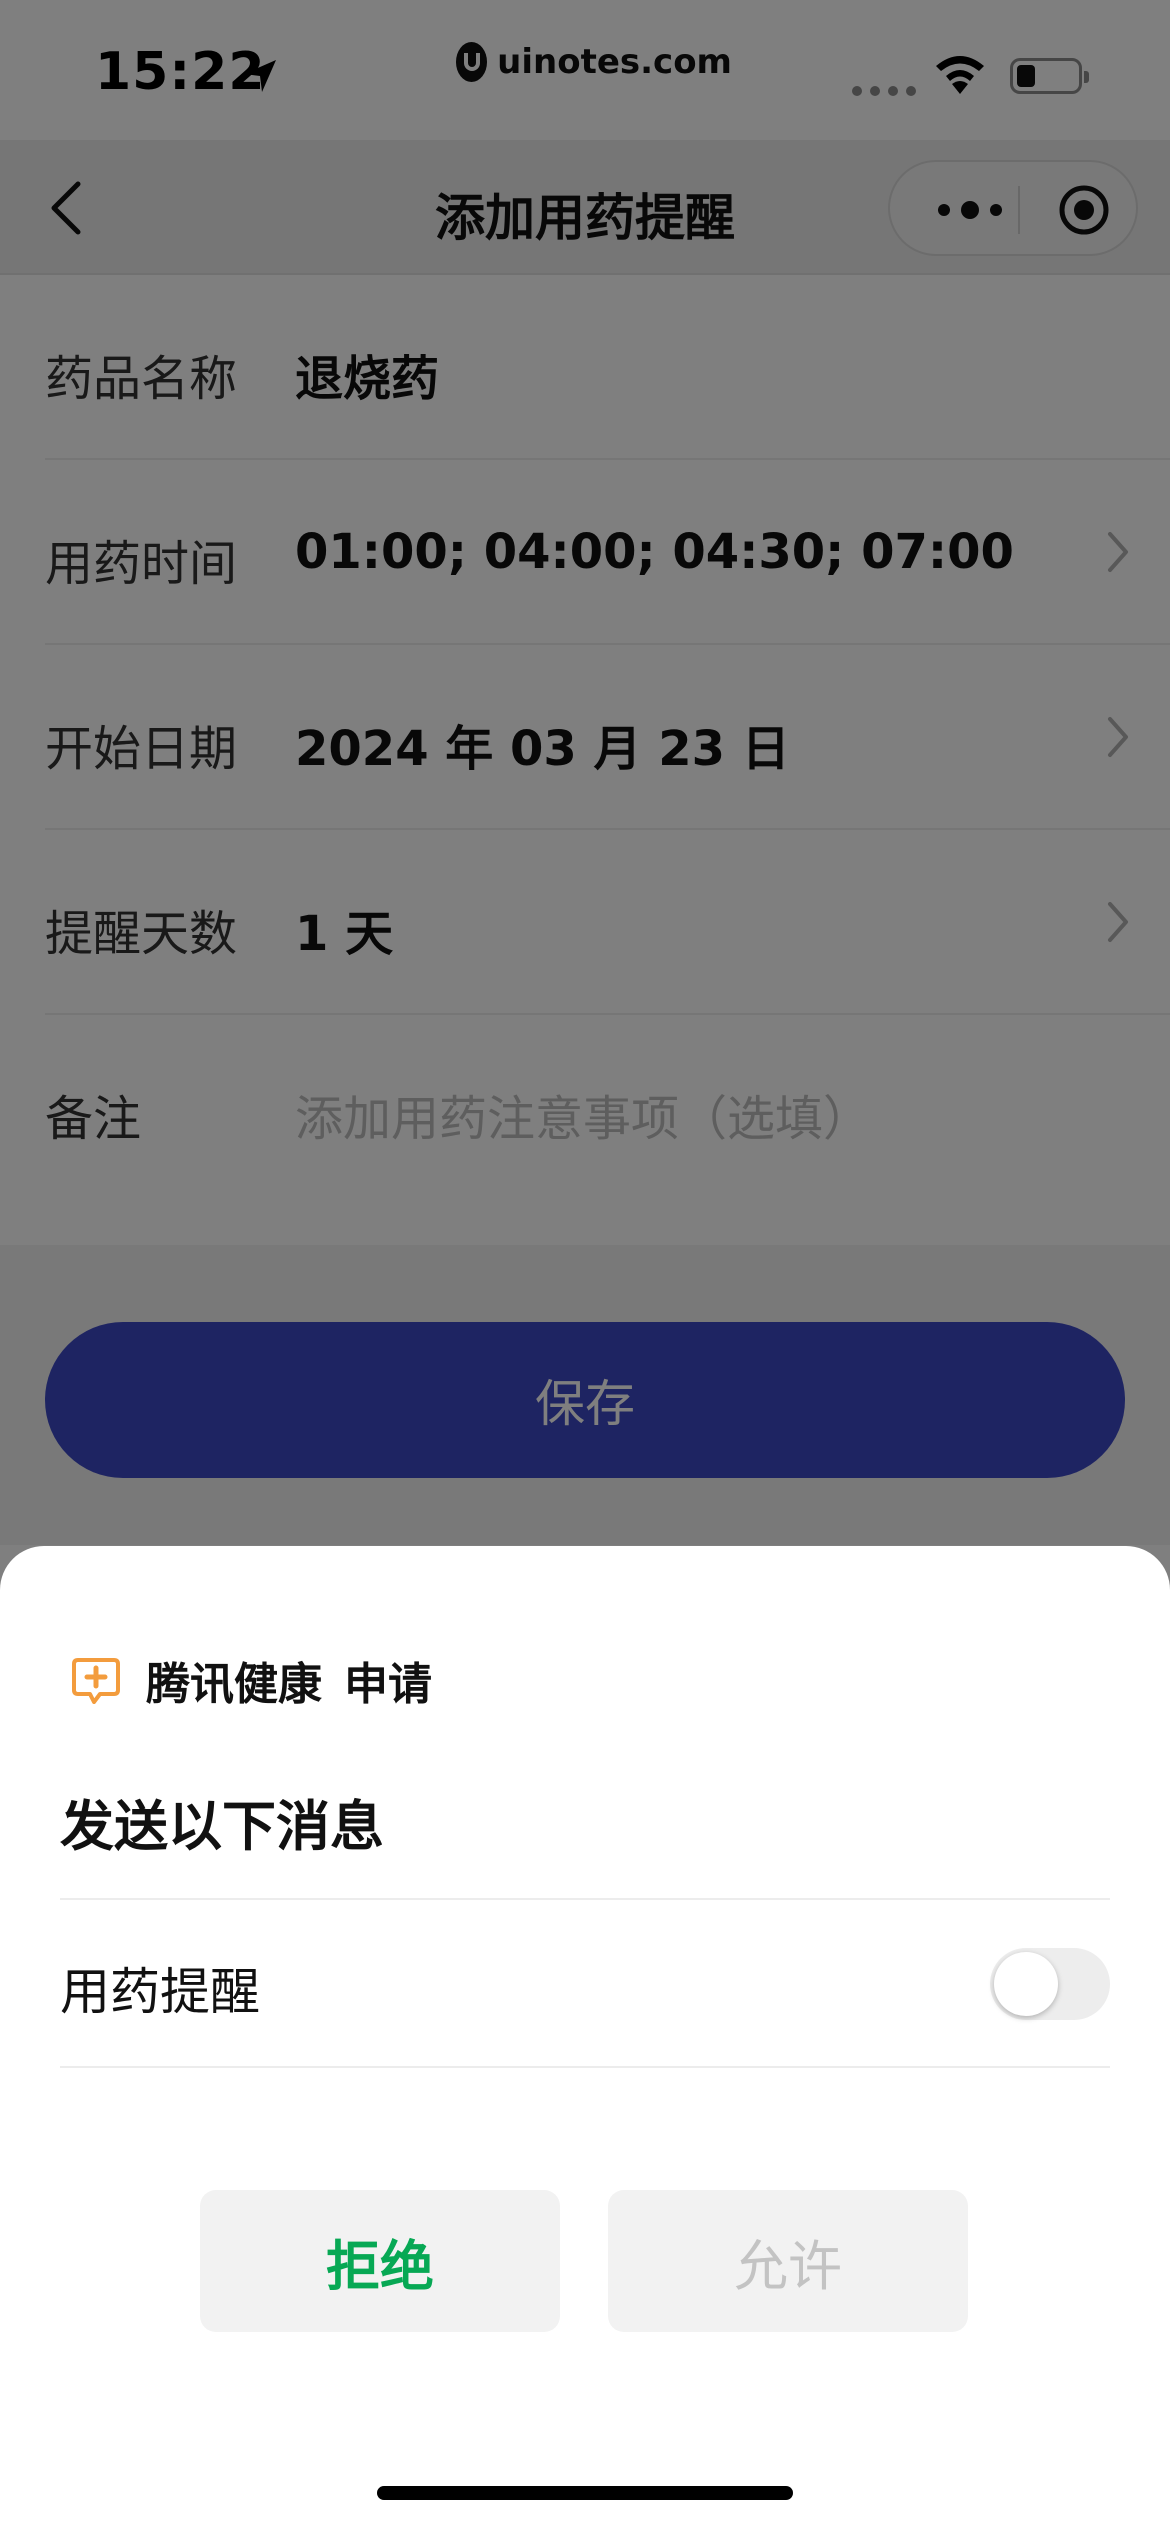 The image size is (1170, 2532). Describe the element at coordinates (234, 1684) in the screenshot. I see `app-name: 腾讯健康` at that location.